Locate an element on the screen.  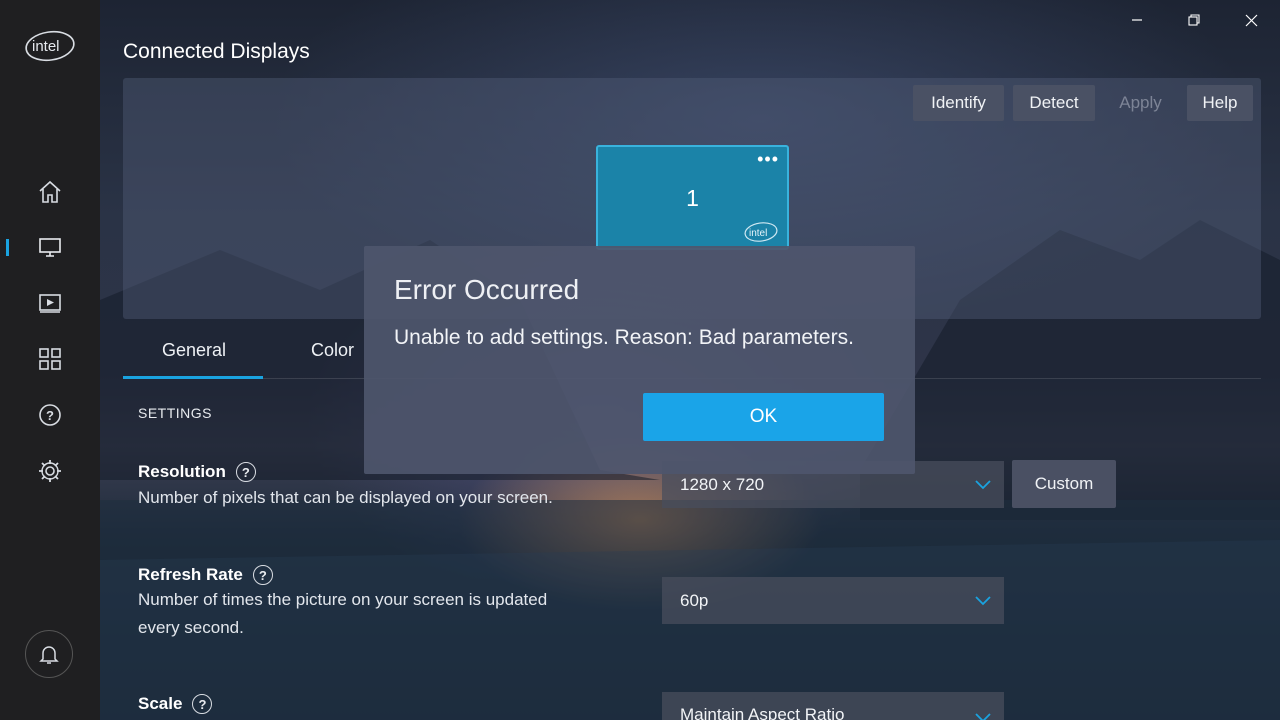
sidebar-item-video is located at coordinates (50, 303).